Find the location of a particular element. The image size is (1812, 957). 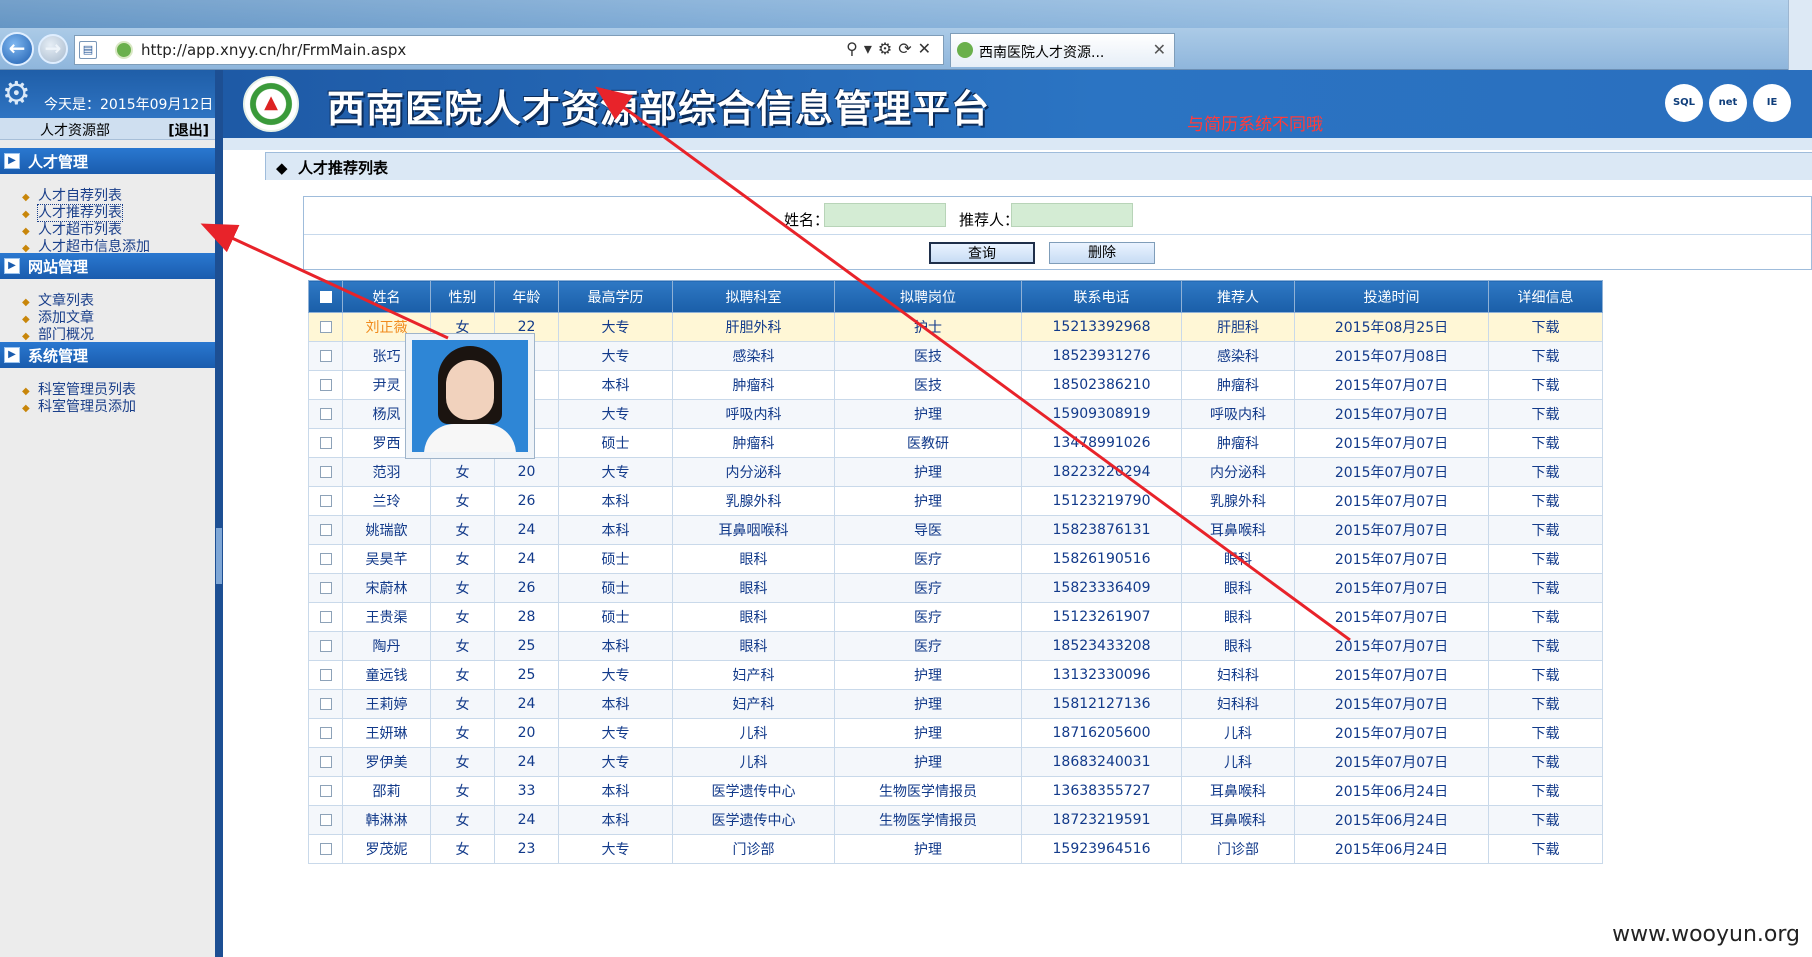

browser-tab: 西南医院人才资源... ✕ is located at coordinates (1062, 50).